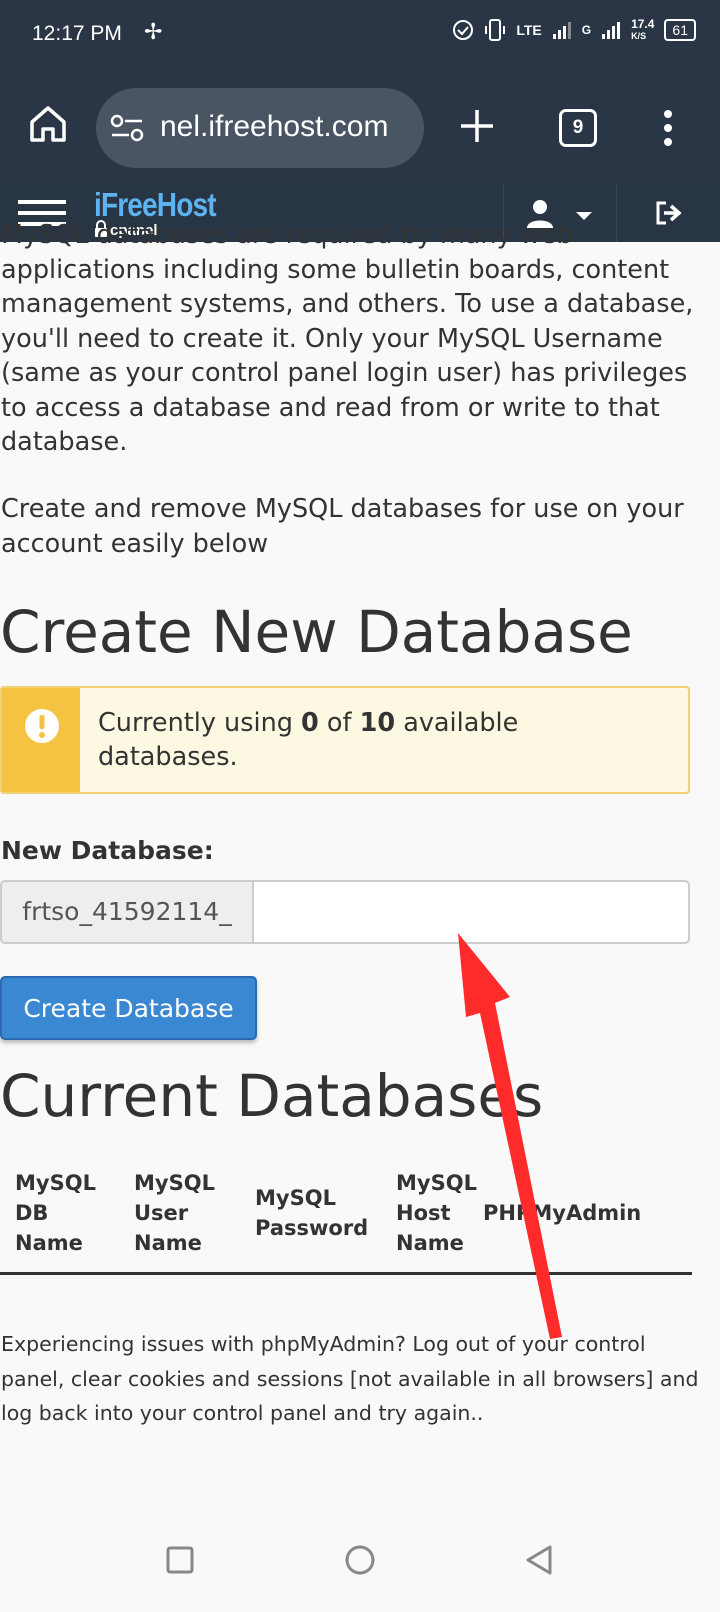  What do you see at coordinates (586, 30) in the screenshot?
I see `g-label: G` at bounding box center [586, 30].